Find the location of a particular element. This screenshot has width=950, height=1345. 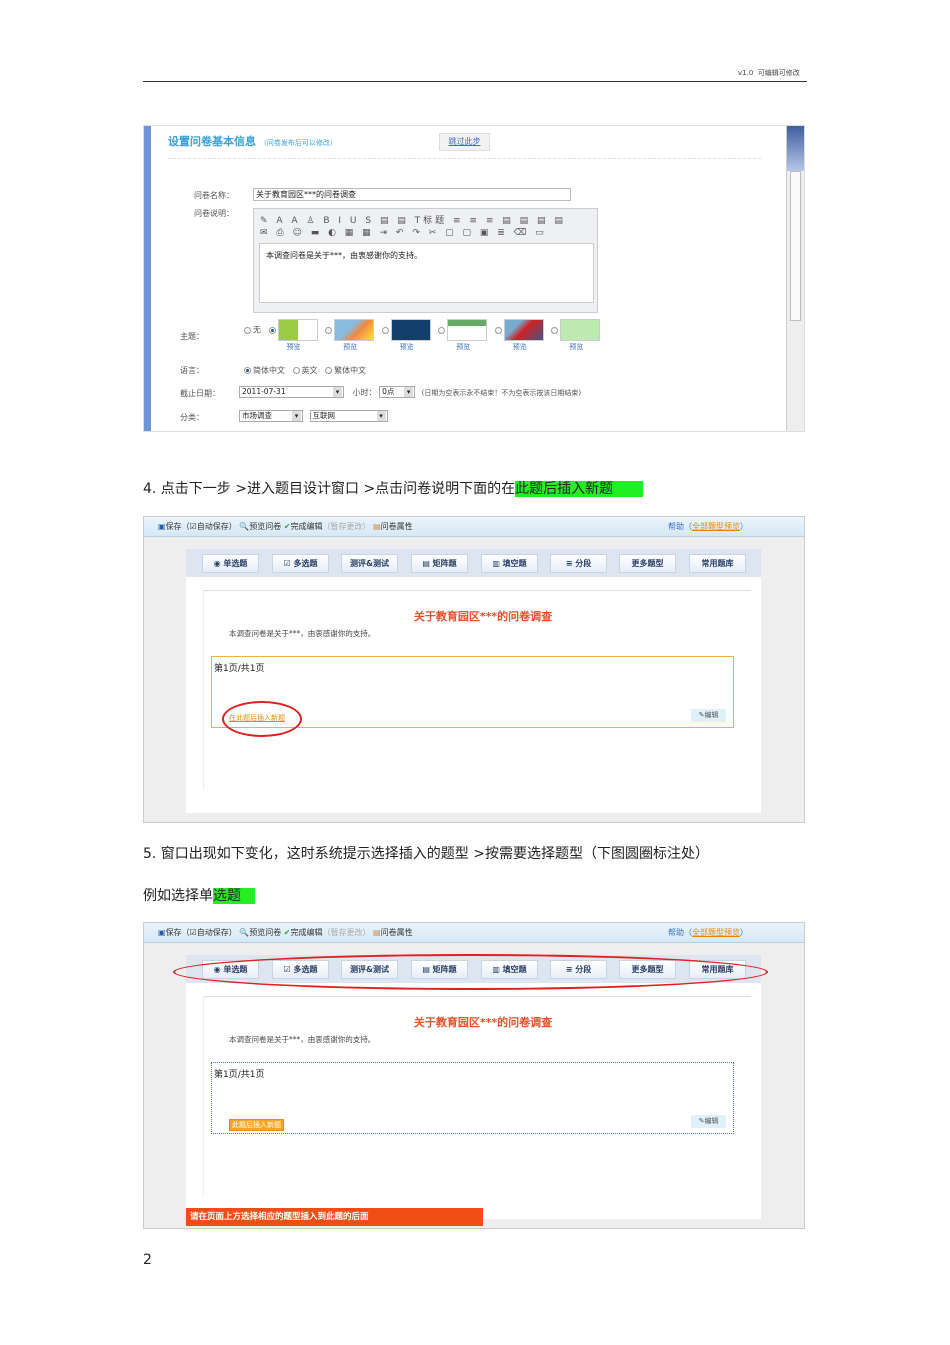

theme-options: 无 预览 预览 预览 预览 预览 预览 is located at coordinates (420, 335).